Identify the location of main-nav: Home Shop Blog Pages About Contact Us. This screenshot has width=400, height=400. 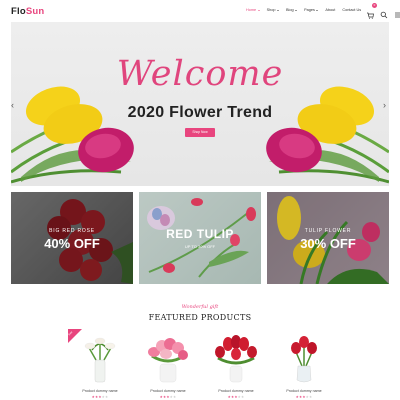
(307, 10).